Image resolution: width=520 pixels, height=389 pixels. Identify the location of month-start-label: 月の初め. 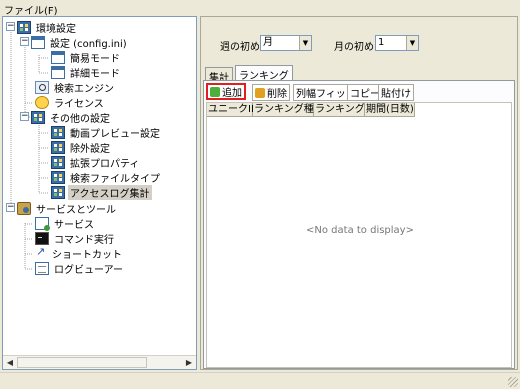
(354, 47).